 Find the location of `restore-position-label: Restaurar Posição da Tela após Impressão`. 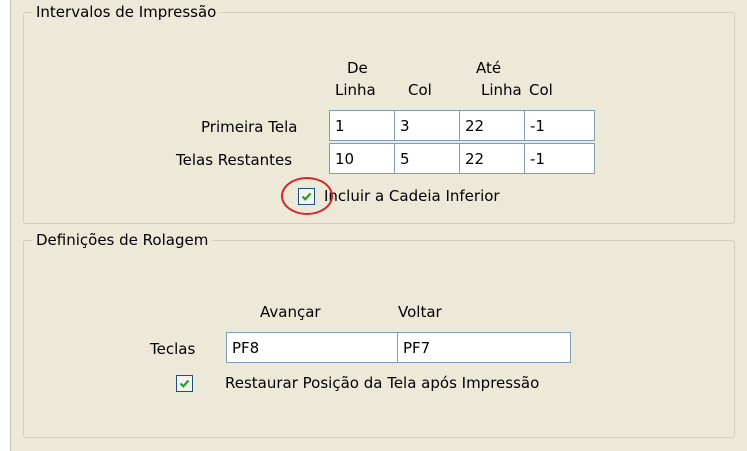

restore-position-label: Restaurar Posição da Tela após Impressão is located at coordinates (382, 383).